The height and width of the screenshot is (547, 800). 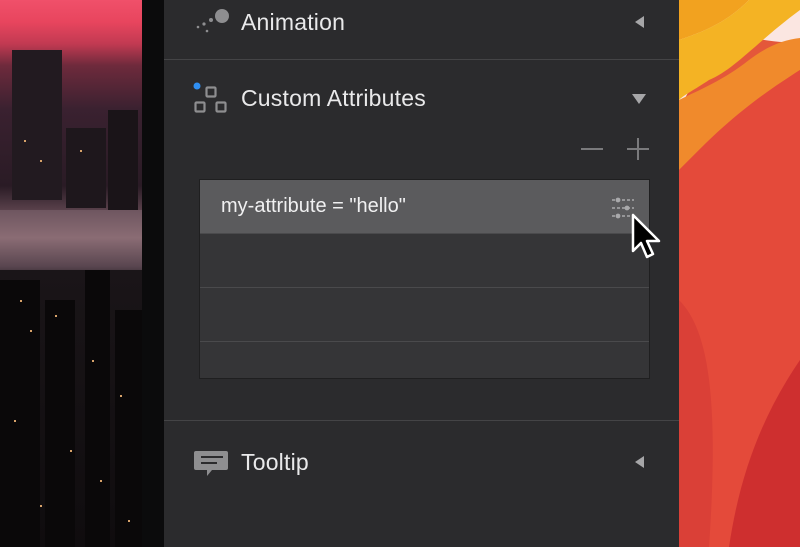 I want to click on animation-icon, so click(x=212, y=21).